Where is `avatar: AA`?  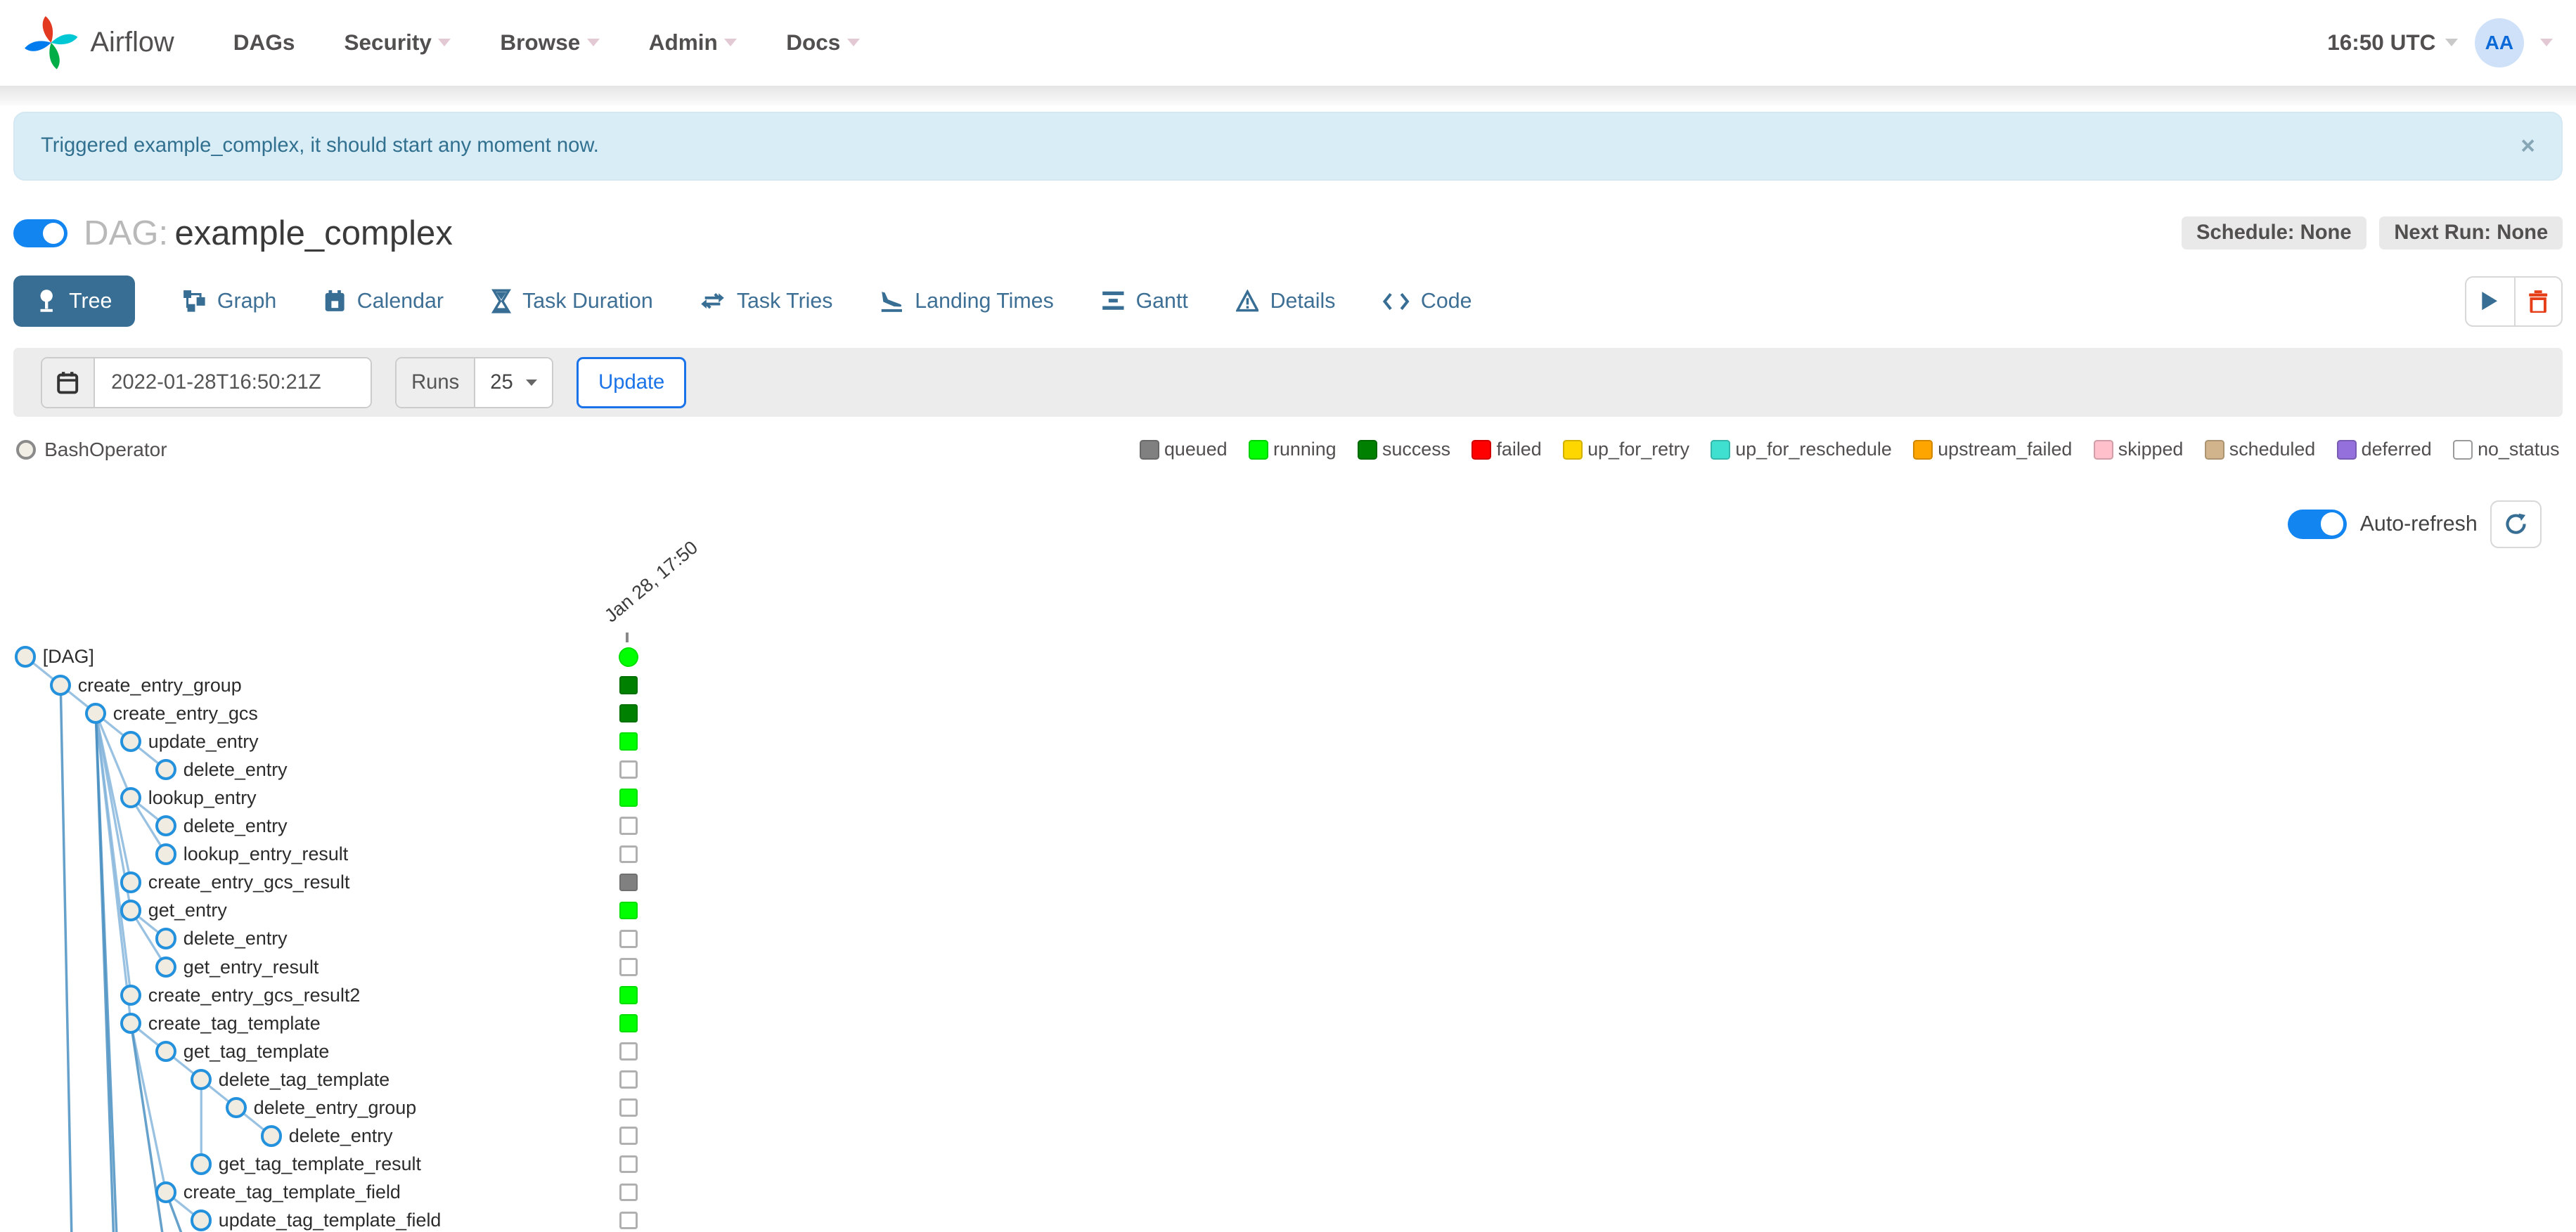 avatar: AA is located at coordinates (2499, 42).